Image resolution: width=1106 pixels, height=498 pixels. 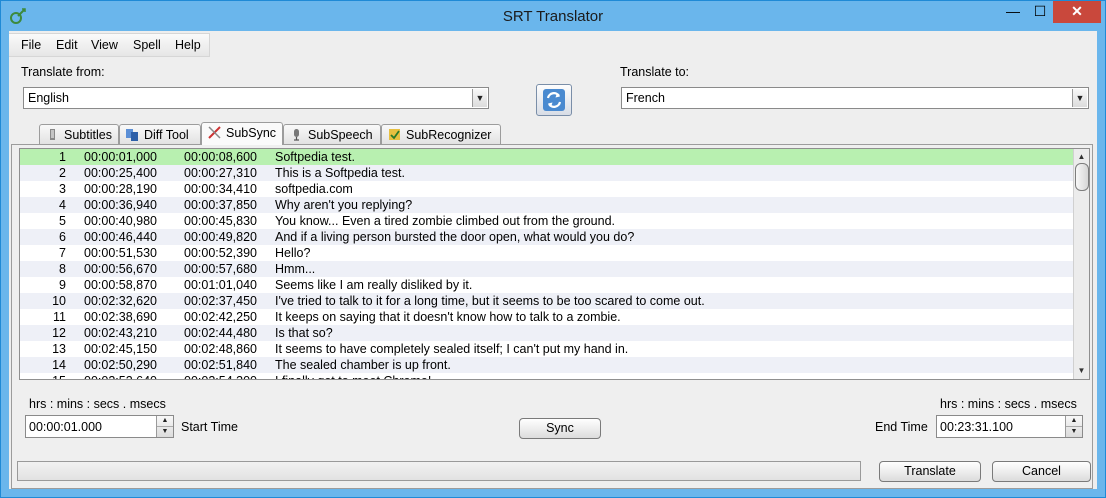 What do you see at coordinates (1013, 12) in the screenshot?
I see `minimize-button: —` at bounding box center [1013, 12].